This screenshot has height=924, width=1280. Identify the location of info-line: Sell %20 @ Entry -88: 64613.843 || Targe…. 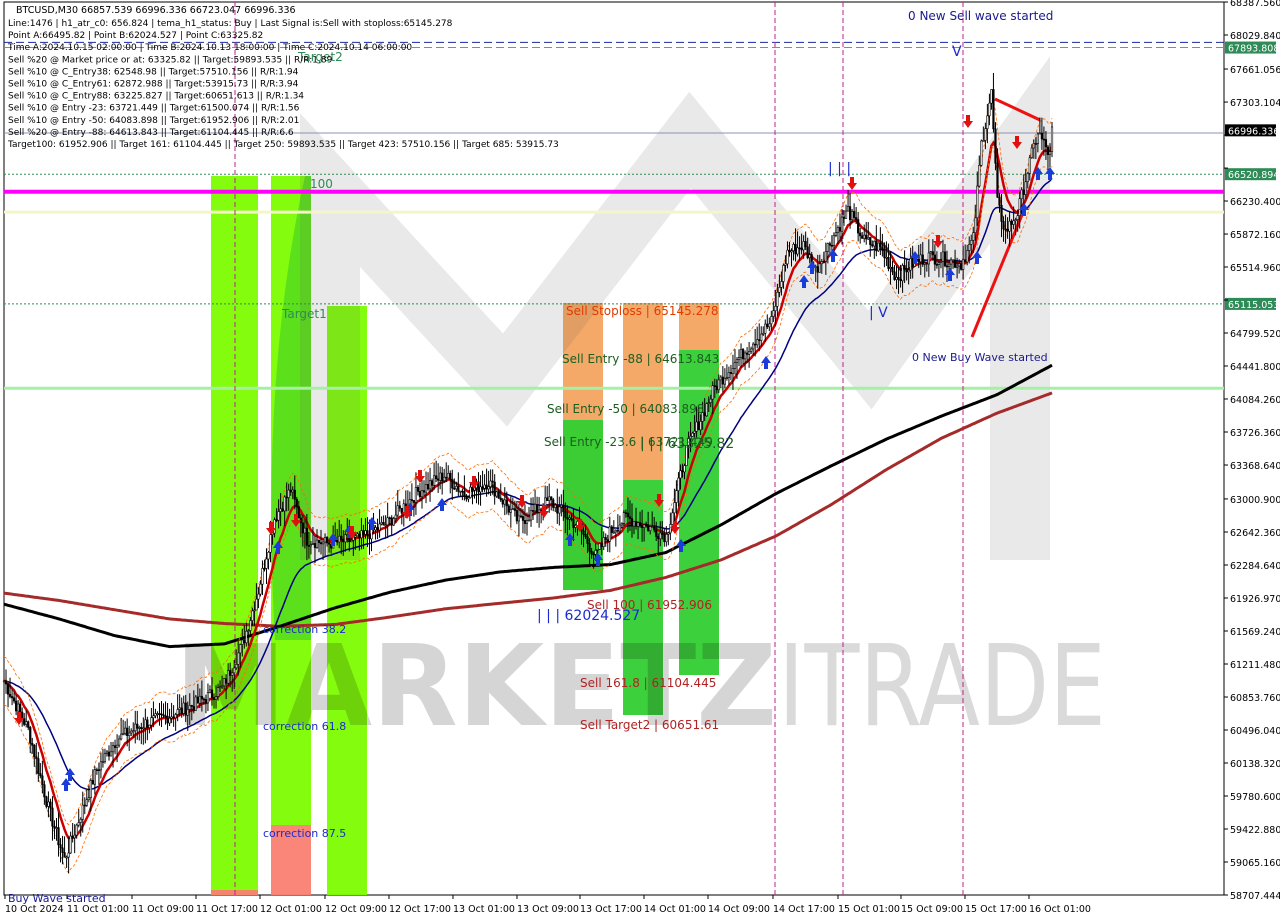
(151, 133).